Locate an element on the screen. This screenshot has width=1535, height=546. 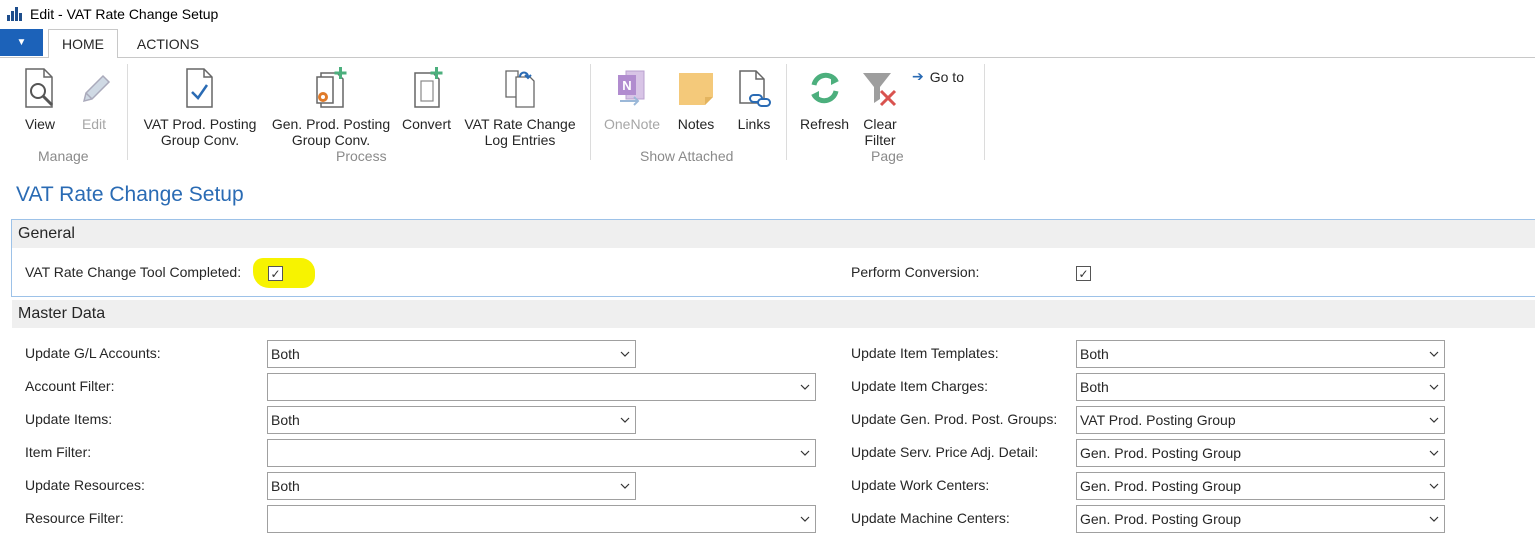
view-button: View is located at coordinates (40, 99).